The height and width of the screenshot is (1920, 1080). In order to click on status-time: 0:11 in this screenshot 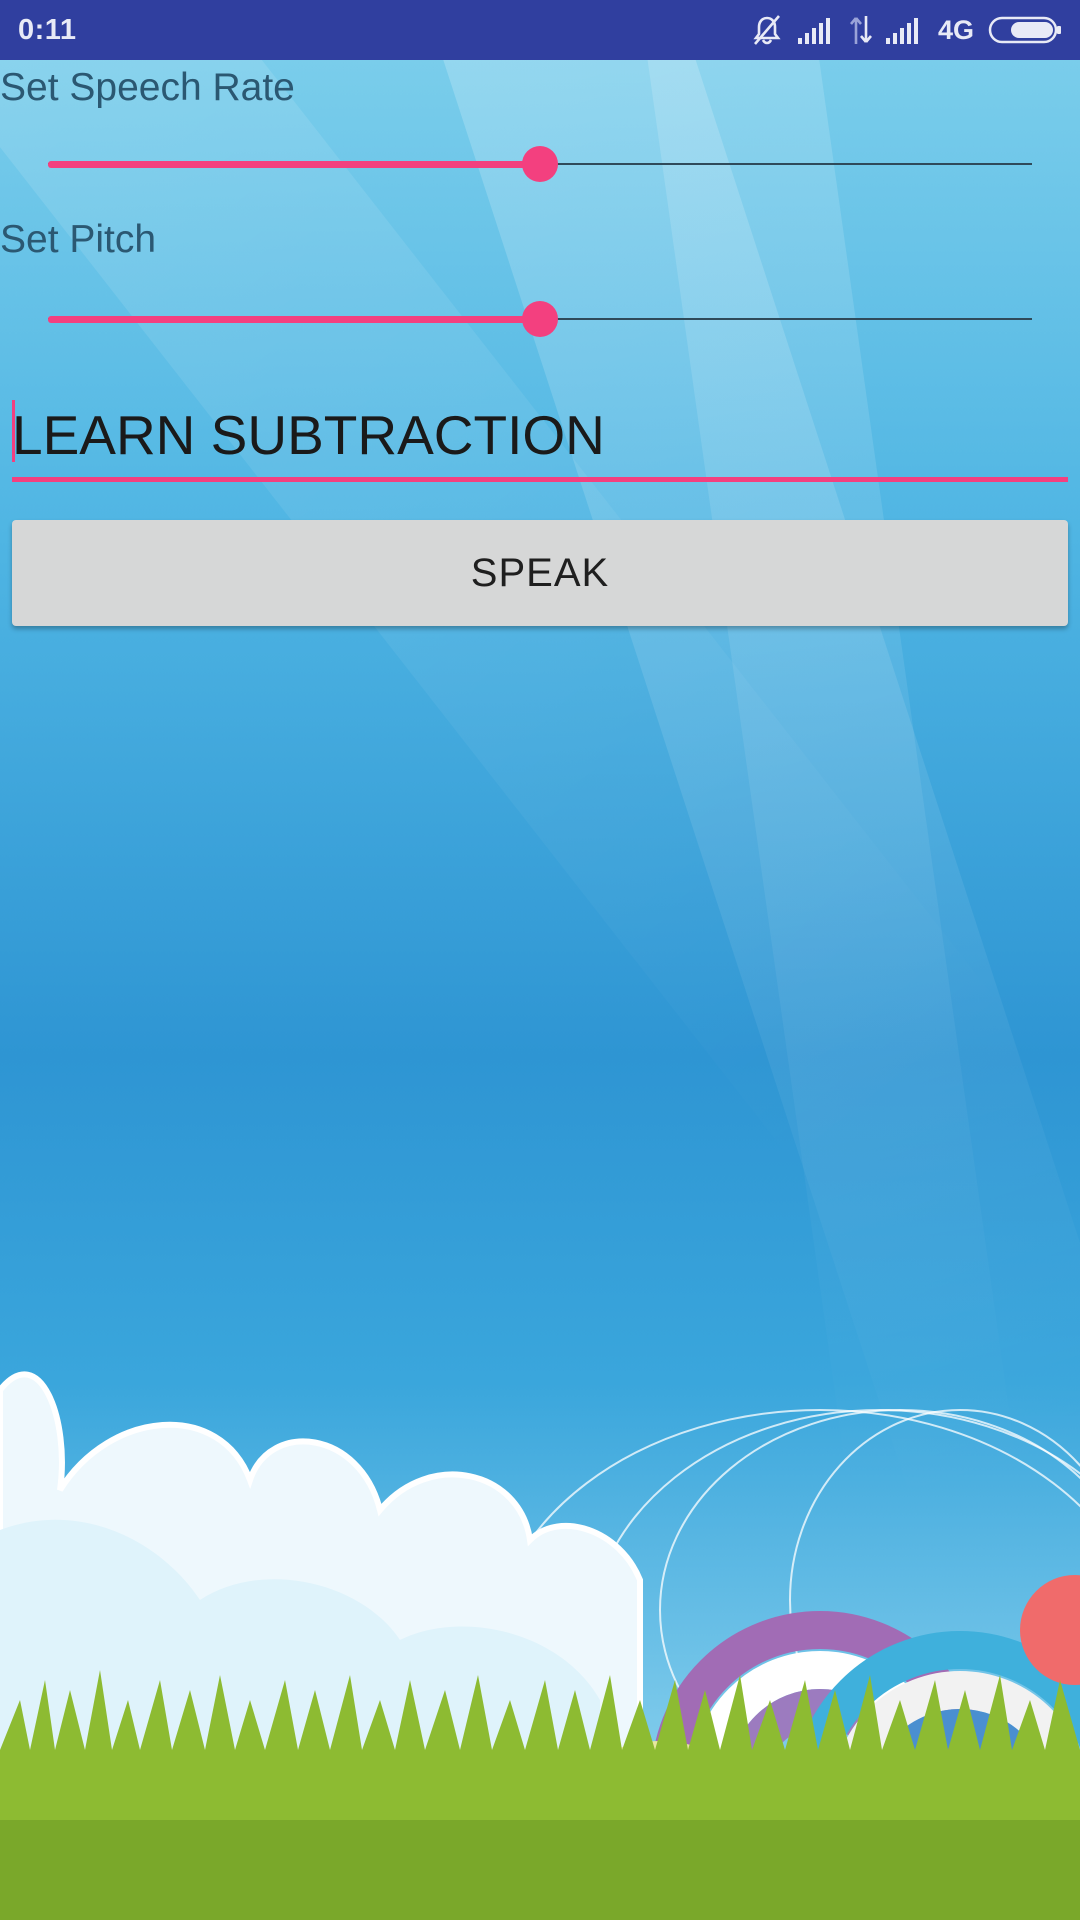, I will do `click(47, 29)`.